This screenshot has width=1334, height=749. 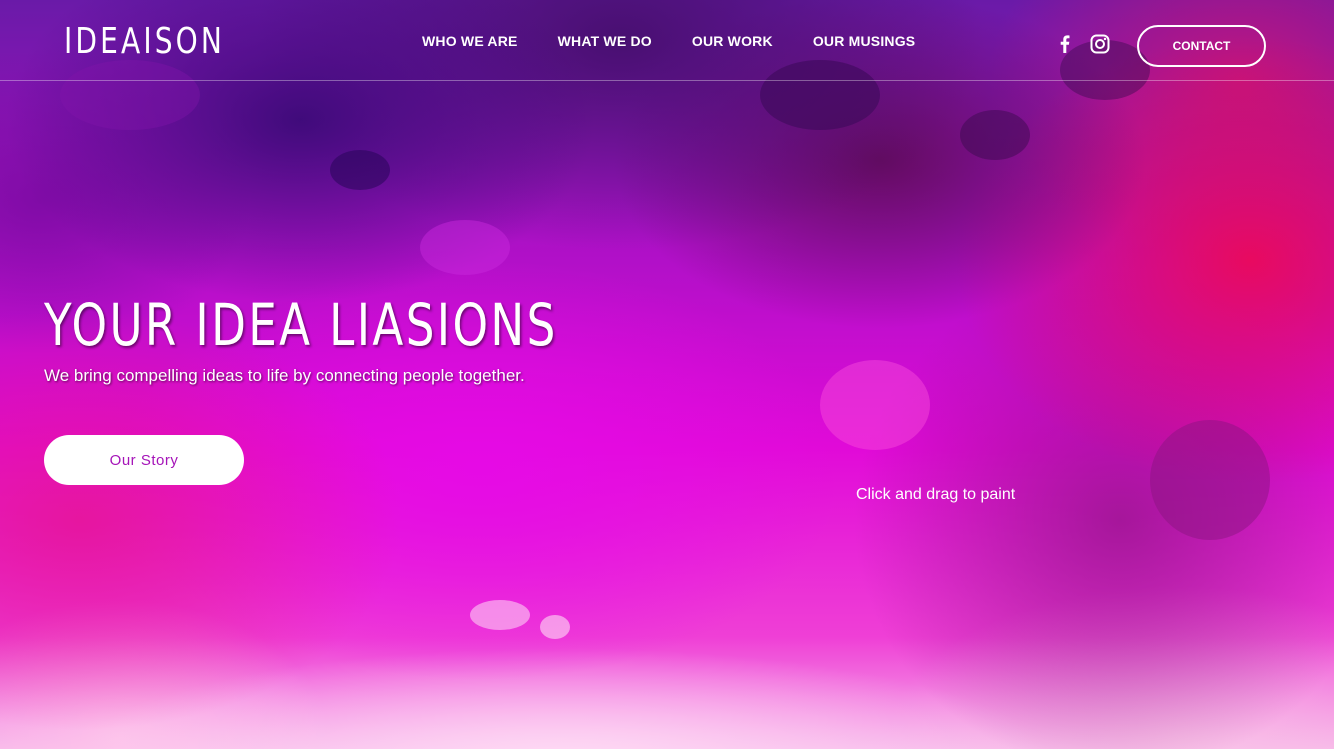 I want to click on instagram-icon, so click(x=1100, y=44).